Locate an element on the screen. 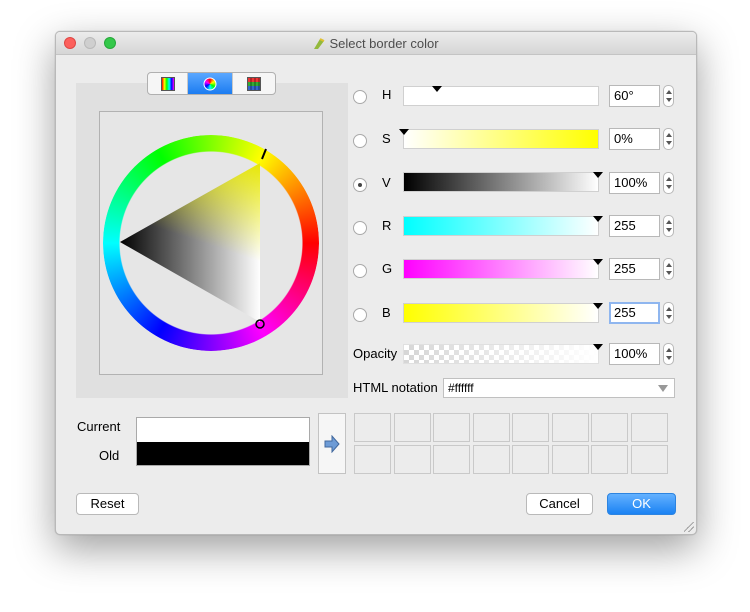 The height and width of the screenshot is (612, 750). window-title-wrap: Select border color is located at coordinates (376, 43).